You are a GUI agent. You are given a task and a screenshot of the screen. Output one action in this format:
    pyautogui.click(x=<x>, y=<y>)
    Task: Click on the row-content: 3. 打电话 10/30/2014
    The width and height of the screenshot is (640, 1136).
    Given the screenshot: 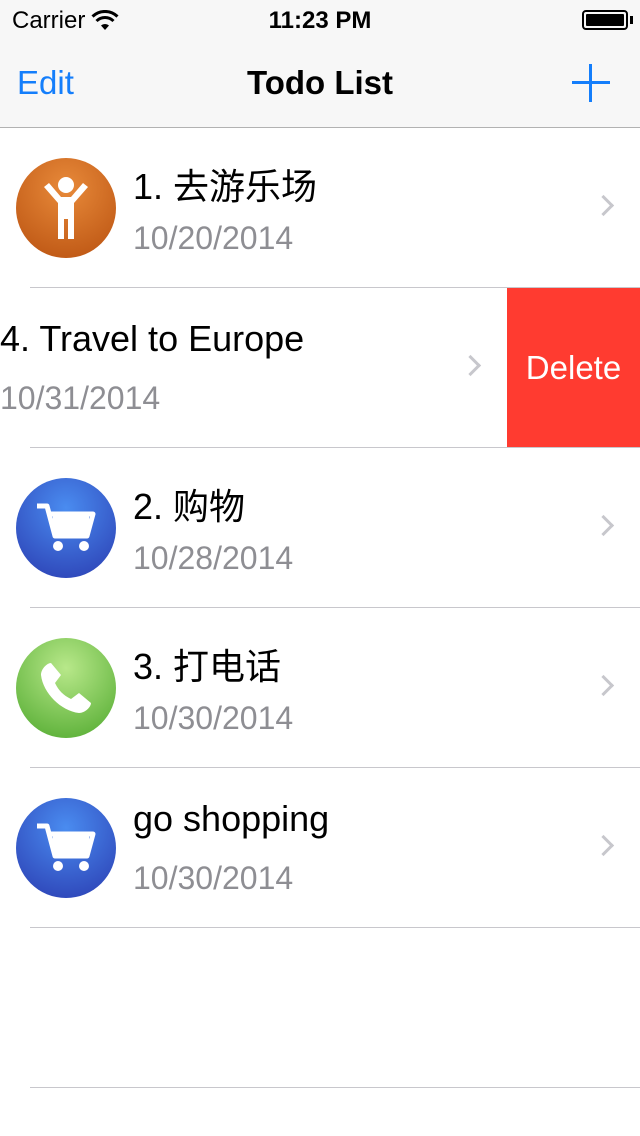 What is the action you would take?
    pyautogui.click(x=320, y=687)
    